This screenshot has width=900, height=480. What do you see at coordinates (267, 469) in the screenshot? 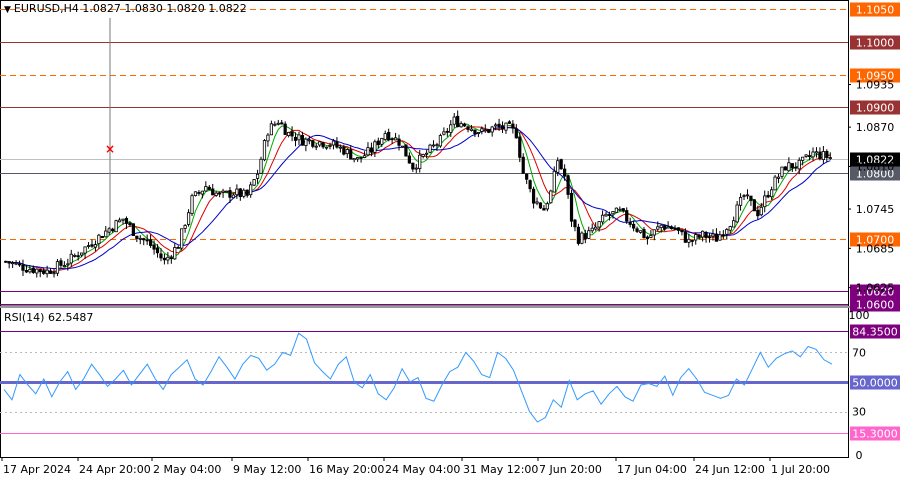
I see `time-tick-label: 9 May 12:00` at bounding box center [267, 469].